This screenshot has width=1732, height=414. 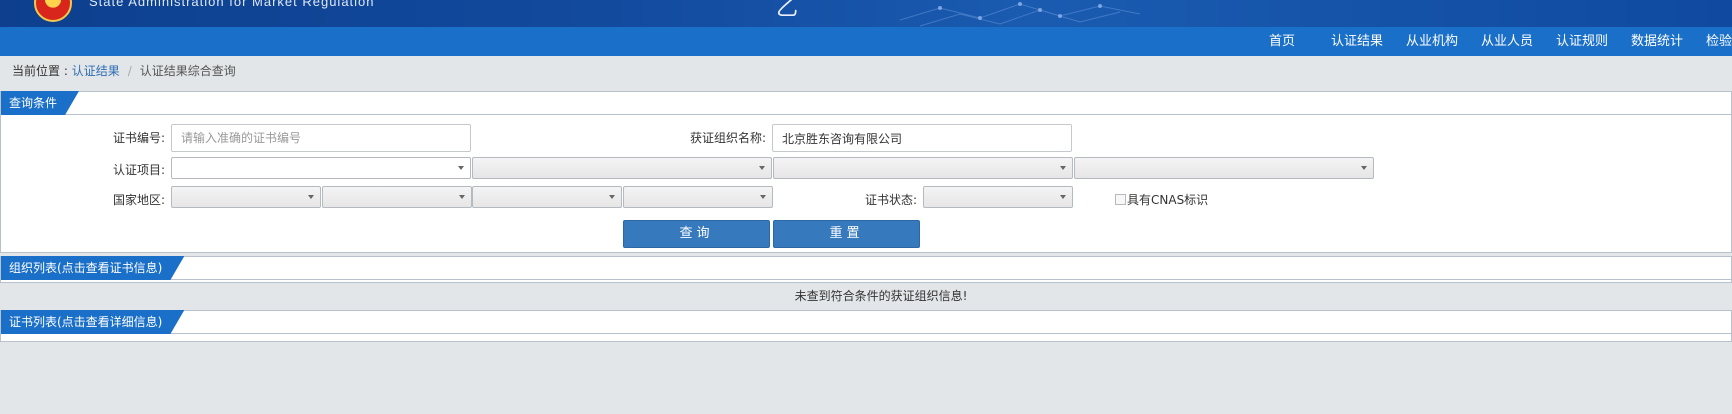 I want to click on network-decoration-icon, so click(x=1020, y=14).